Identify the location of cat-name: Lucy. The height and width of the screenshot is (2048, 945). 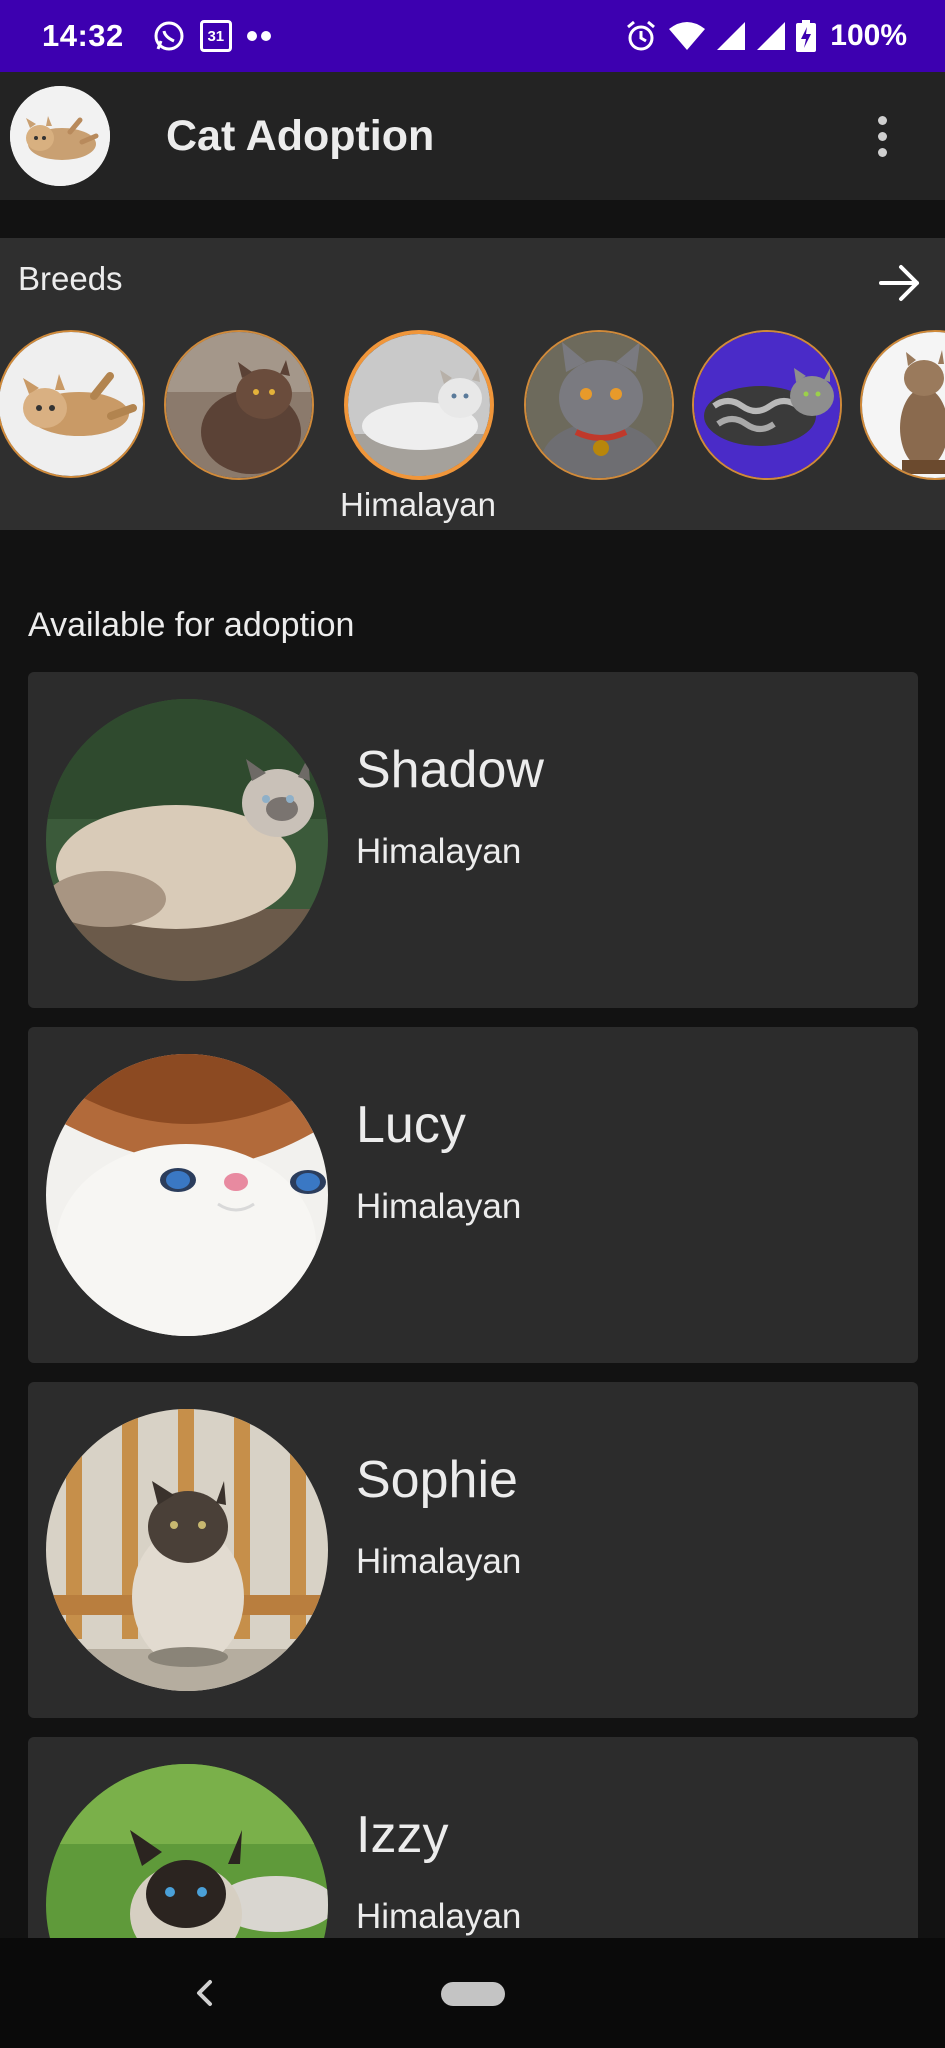
(411, 1125).